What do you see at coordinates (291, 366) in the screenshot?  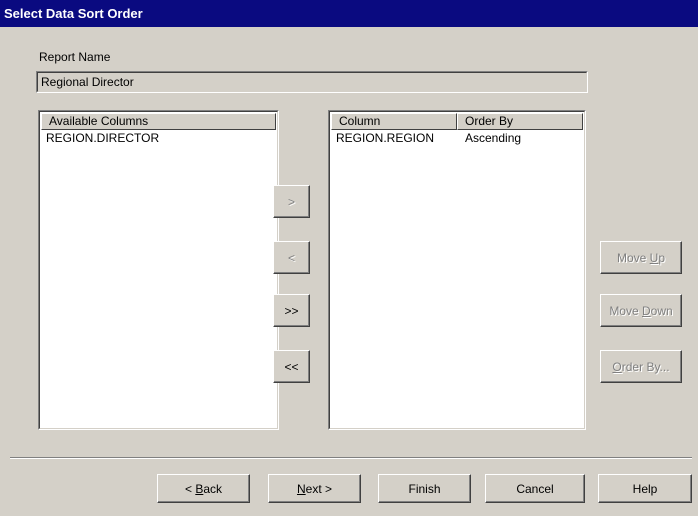 I see `remove-all-columns-button: <<` at bounding box center [291, 366].